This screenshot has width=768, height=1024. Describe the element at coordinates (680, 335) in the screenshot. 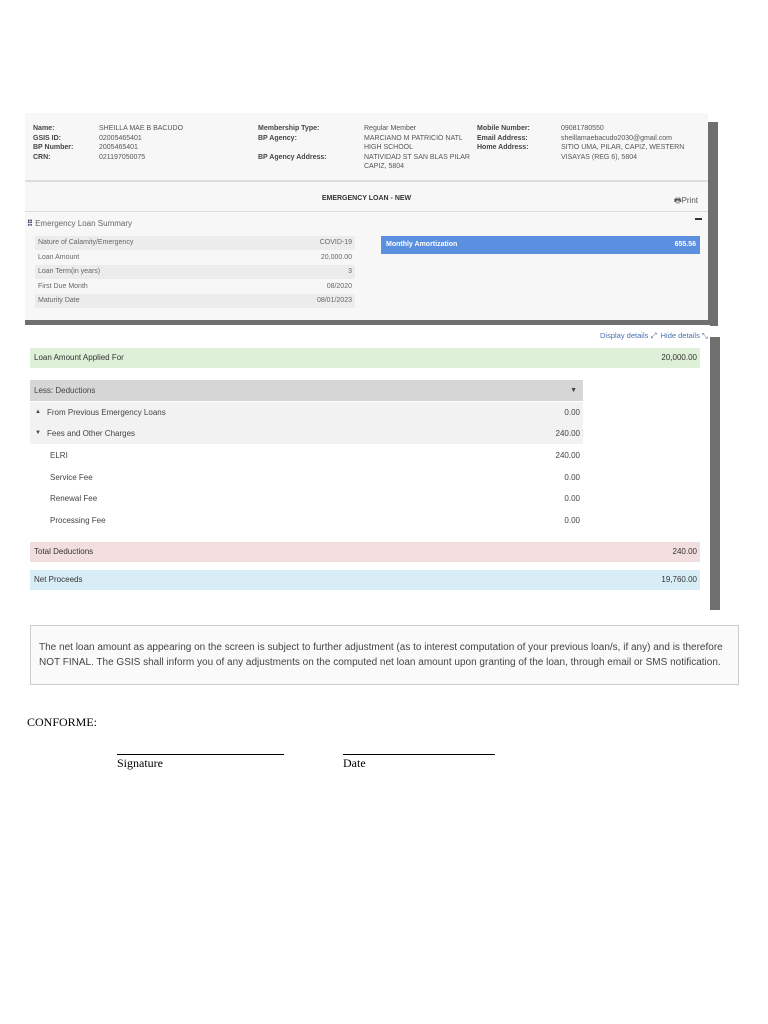

I see `hide-details-link: Hide details` at that location.